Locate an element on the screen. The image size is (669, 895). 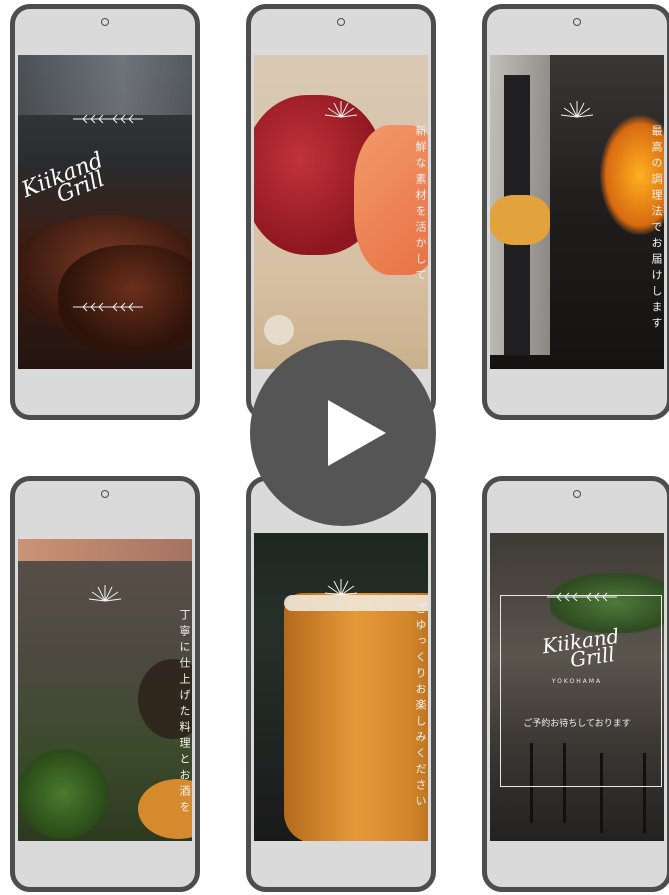
phone-mockup-6: Kiikand Grill YOKOHAMA ご予約お待ちしております is located at coordinates (575, 684).